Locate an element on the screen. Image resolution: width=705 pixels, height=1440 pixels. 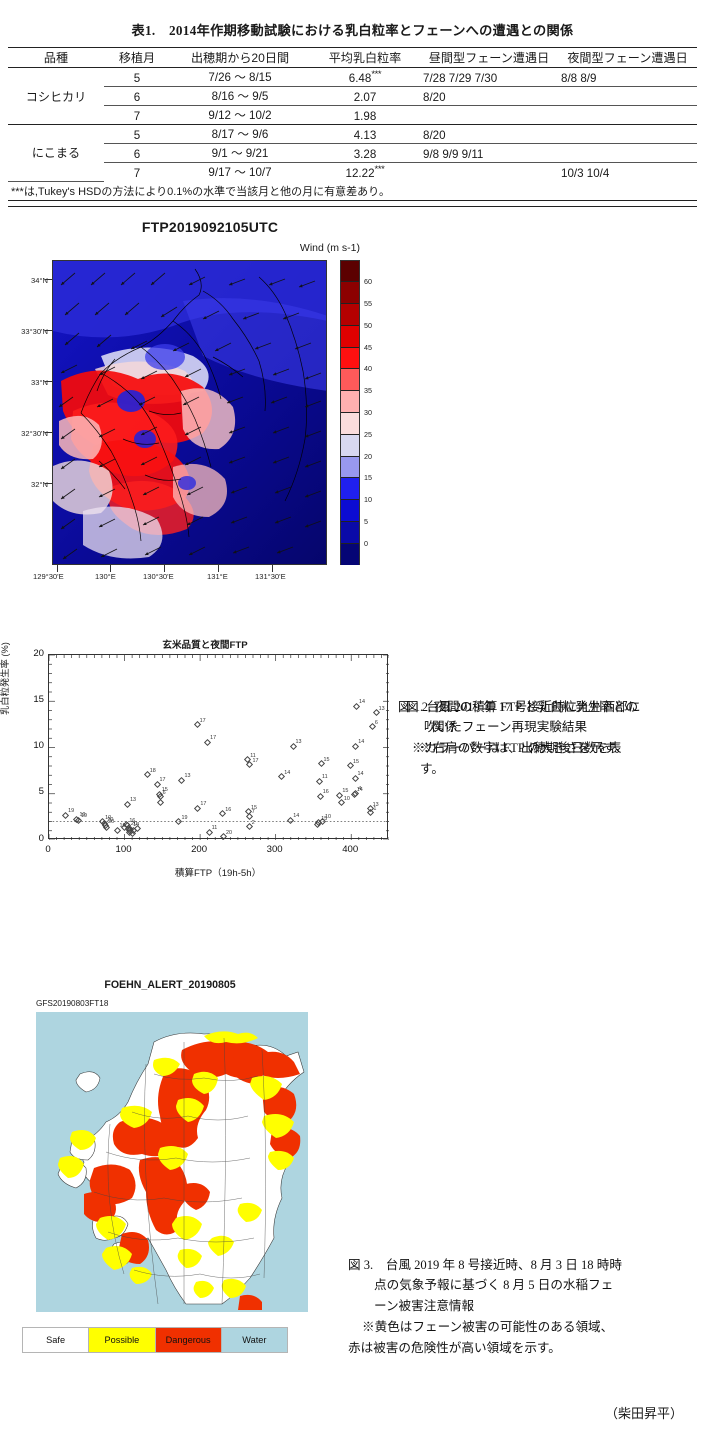
colorbar-tick-35: 35 is located at coordinates (368, 391).